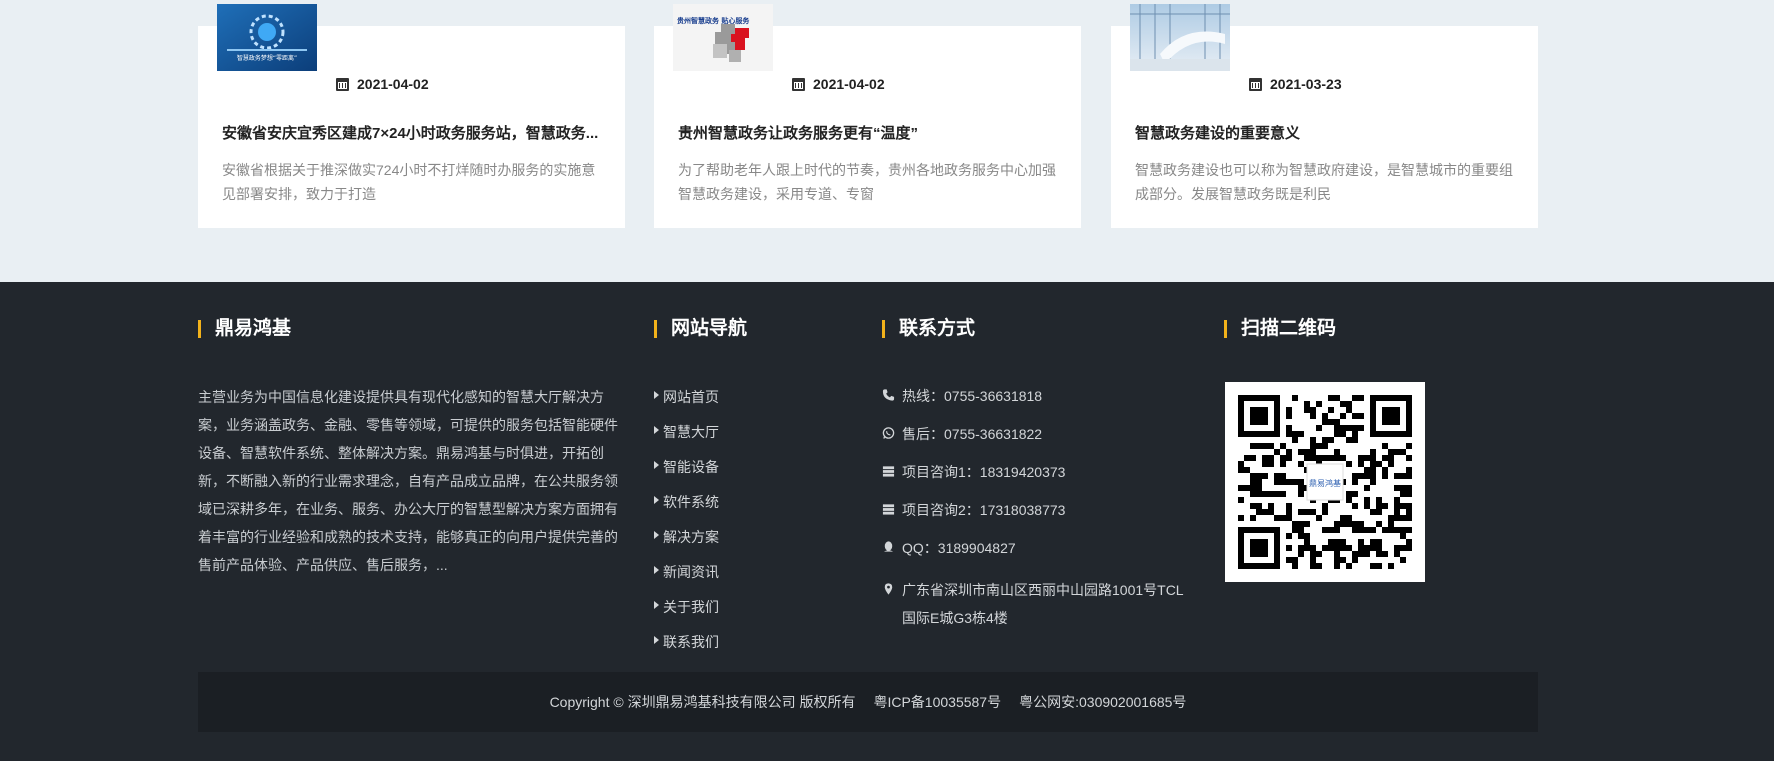 The width and height of the screenshot is (1774, 761). I want to click on whatsapp-icon, so click(888, 433).